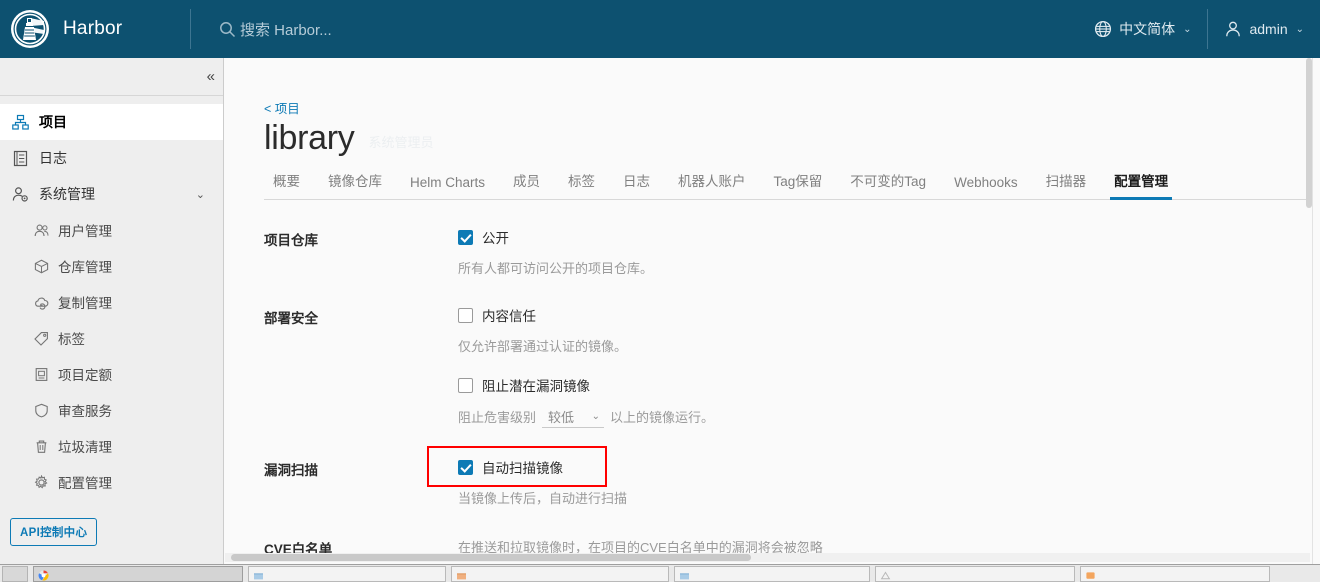 This screenshot has width=1320, height=582. What do you see at coordinates (111, 266) in the screenshot?
I see `sidebar-item-registries: 仓库管理` at bounding box center [111, 266].